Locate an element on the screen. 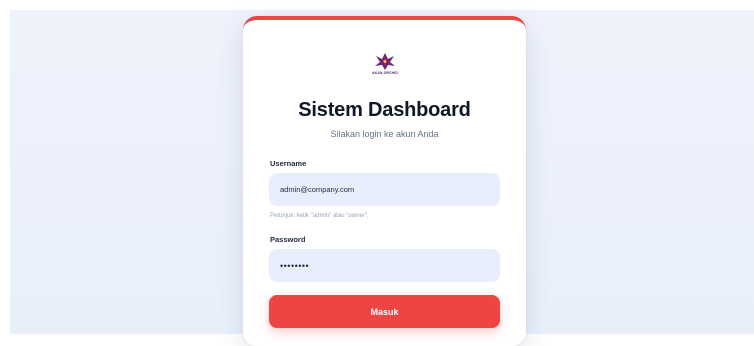 This screenshot has width=754, height=346. logo-text: AKAN ORCHID is located at coordinates (385, 73).